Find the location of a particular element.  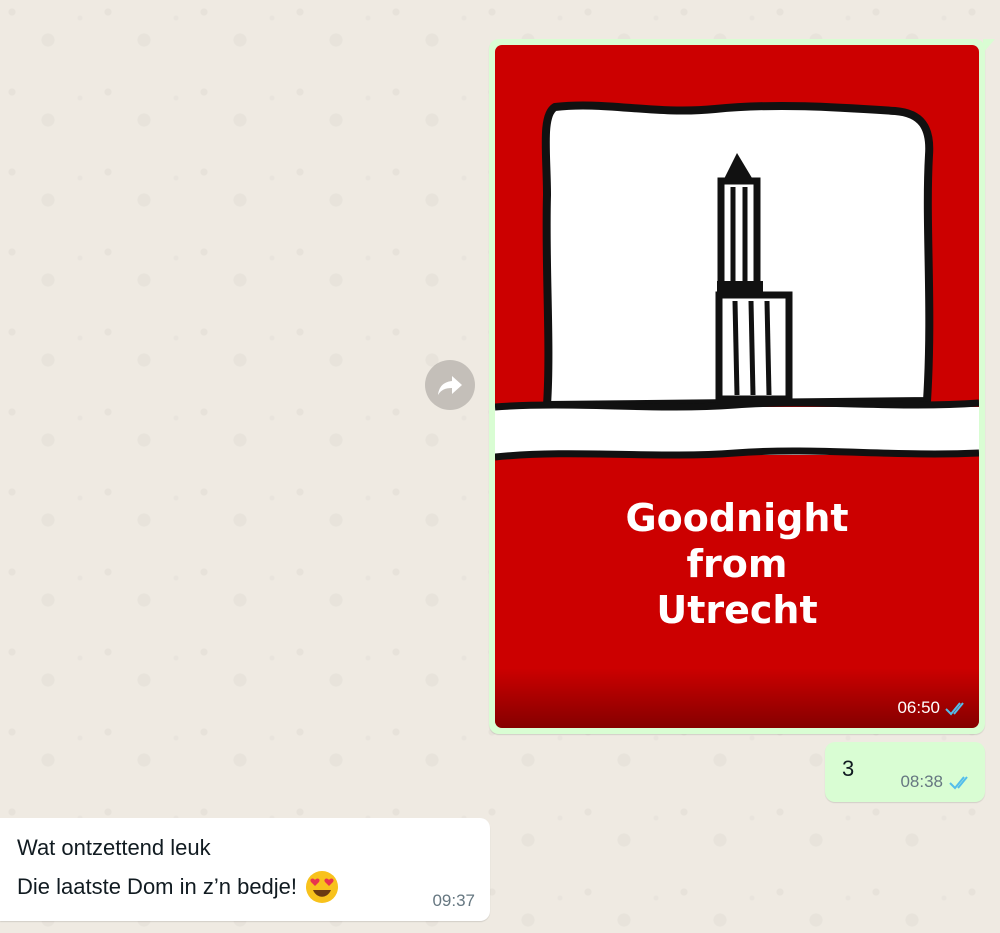

image-caption-text: Goodnight from Utrecht is located at coordinates (737, 564).